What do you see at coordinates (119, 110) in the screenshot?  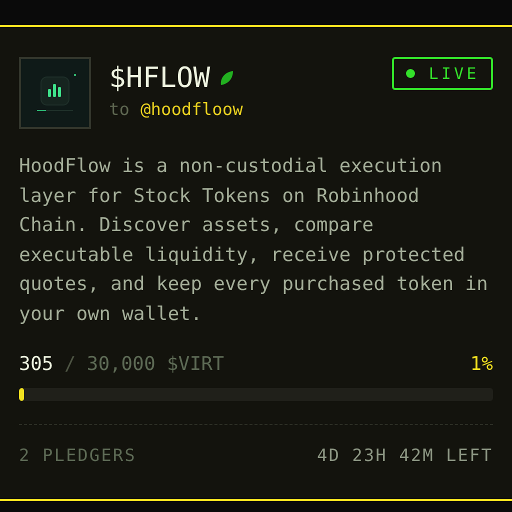 I see `to-label: to` at bounding box center [119, 110].